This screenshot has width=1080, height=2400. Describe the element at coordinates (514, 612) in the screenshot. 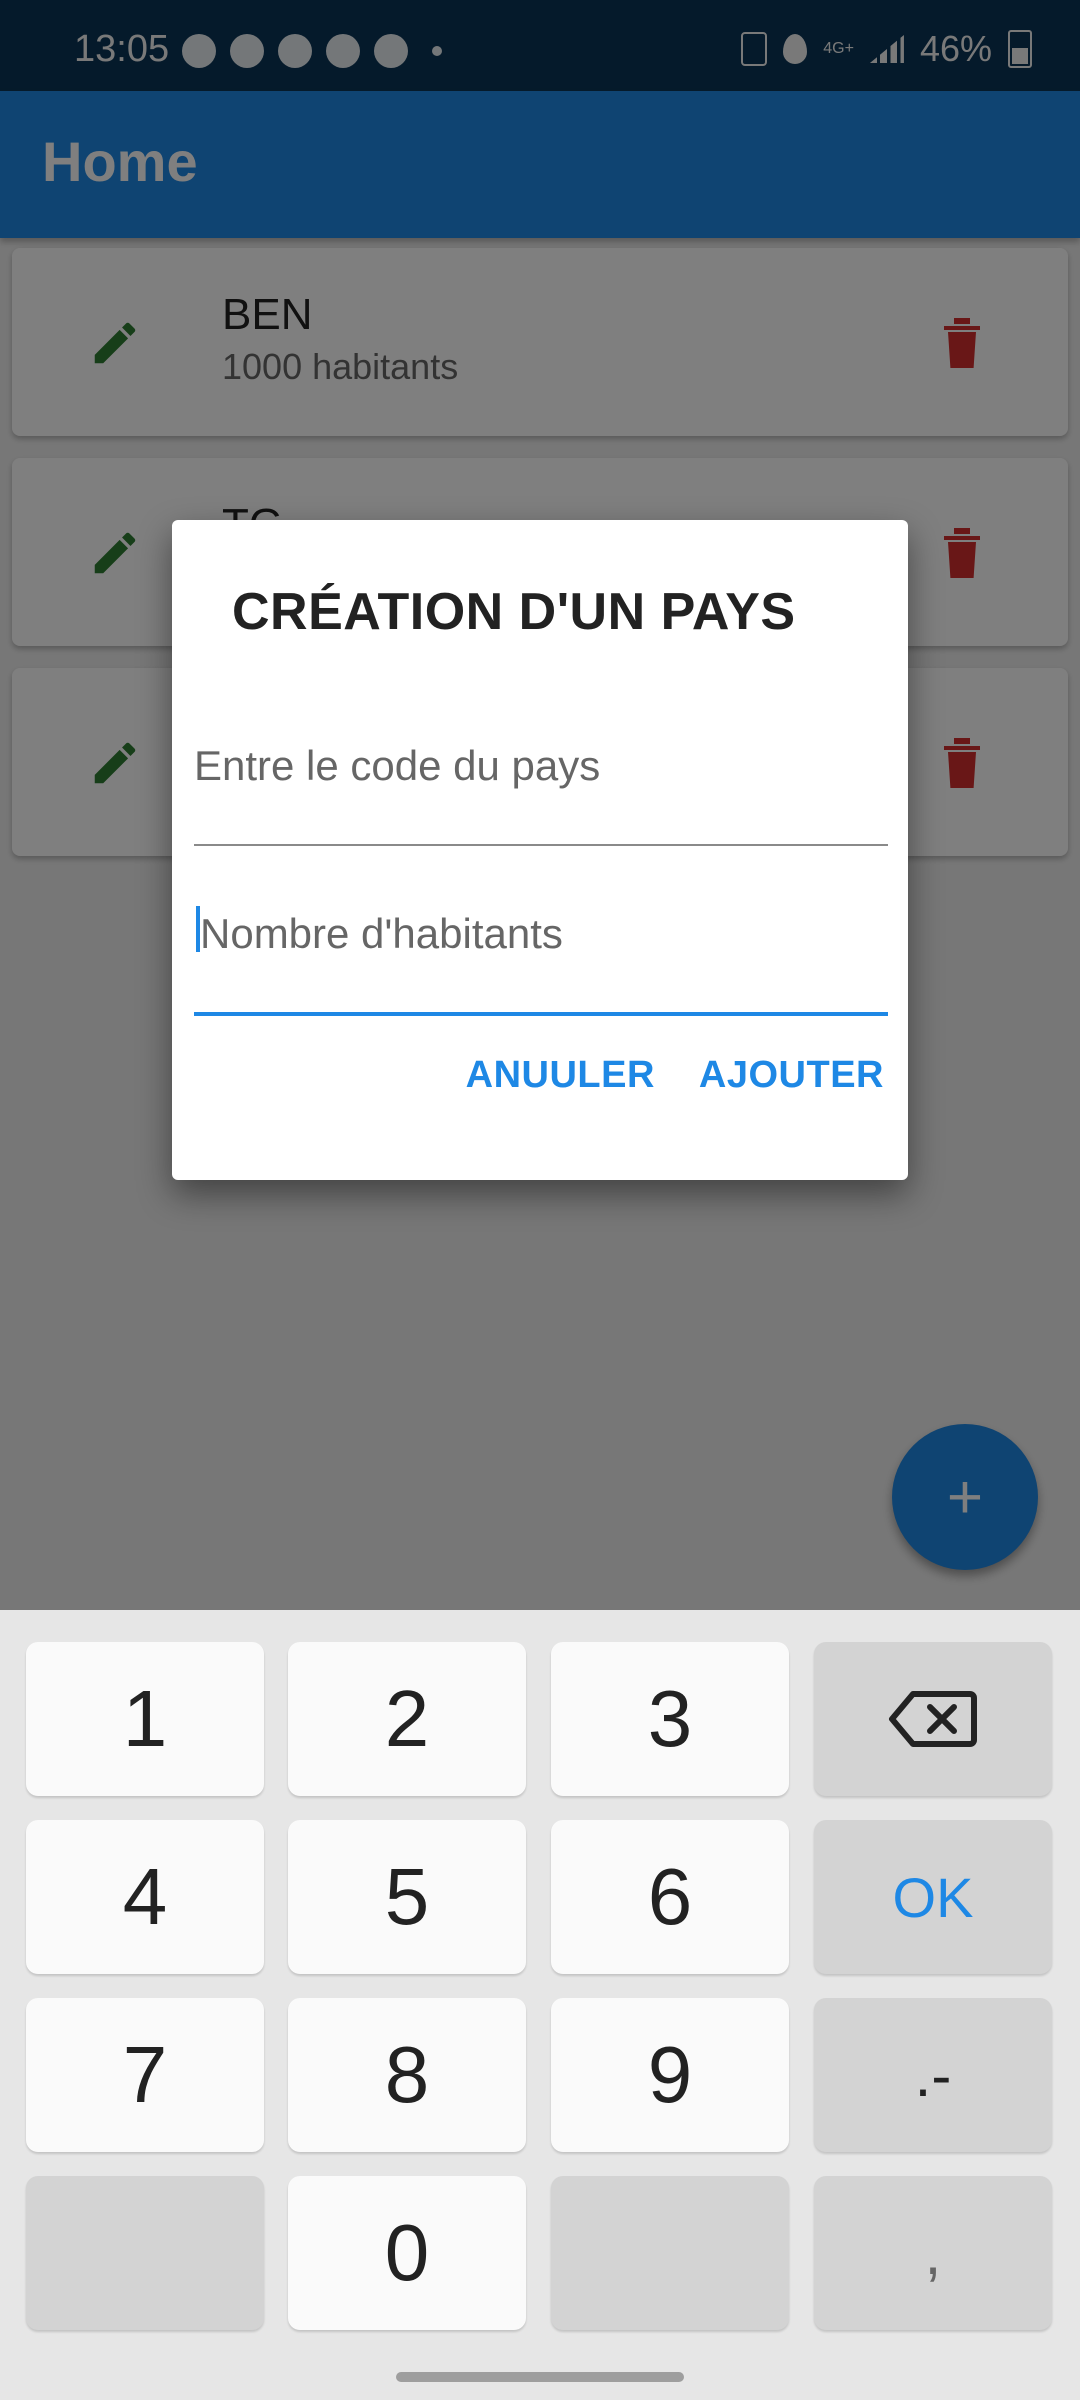

I see `dialog-title: CRÉATION D'UN PAYS` at that location.